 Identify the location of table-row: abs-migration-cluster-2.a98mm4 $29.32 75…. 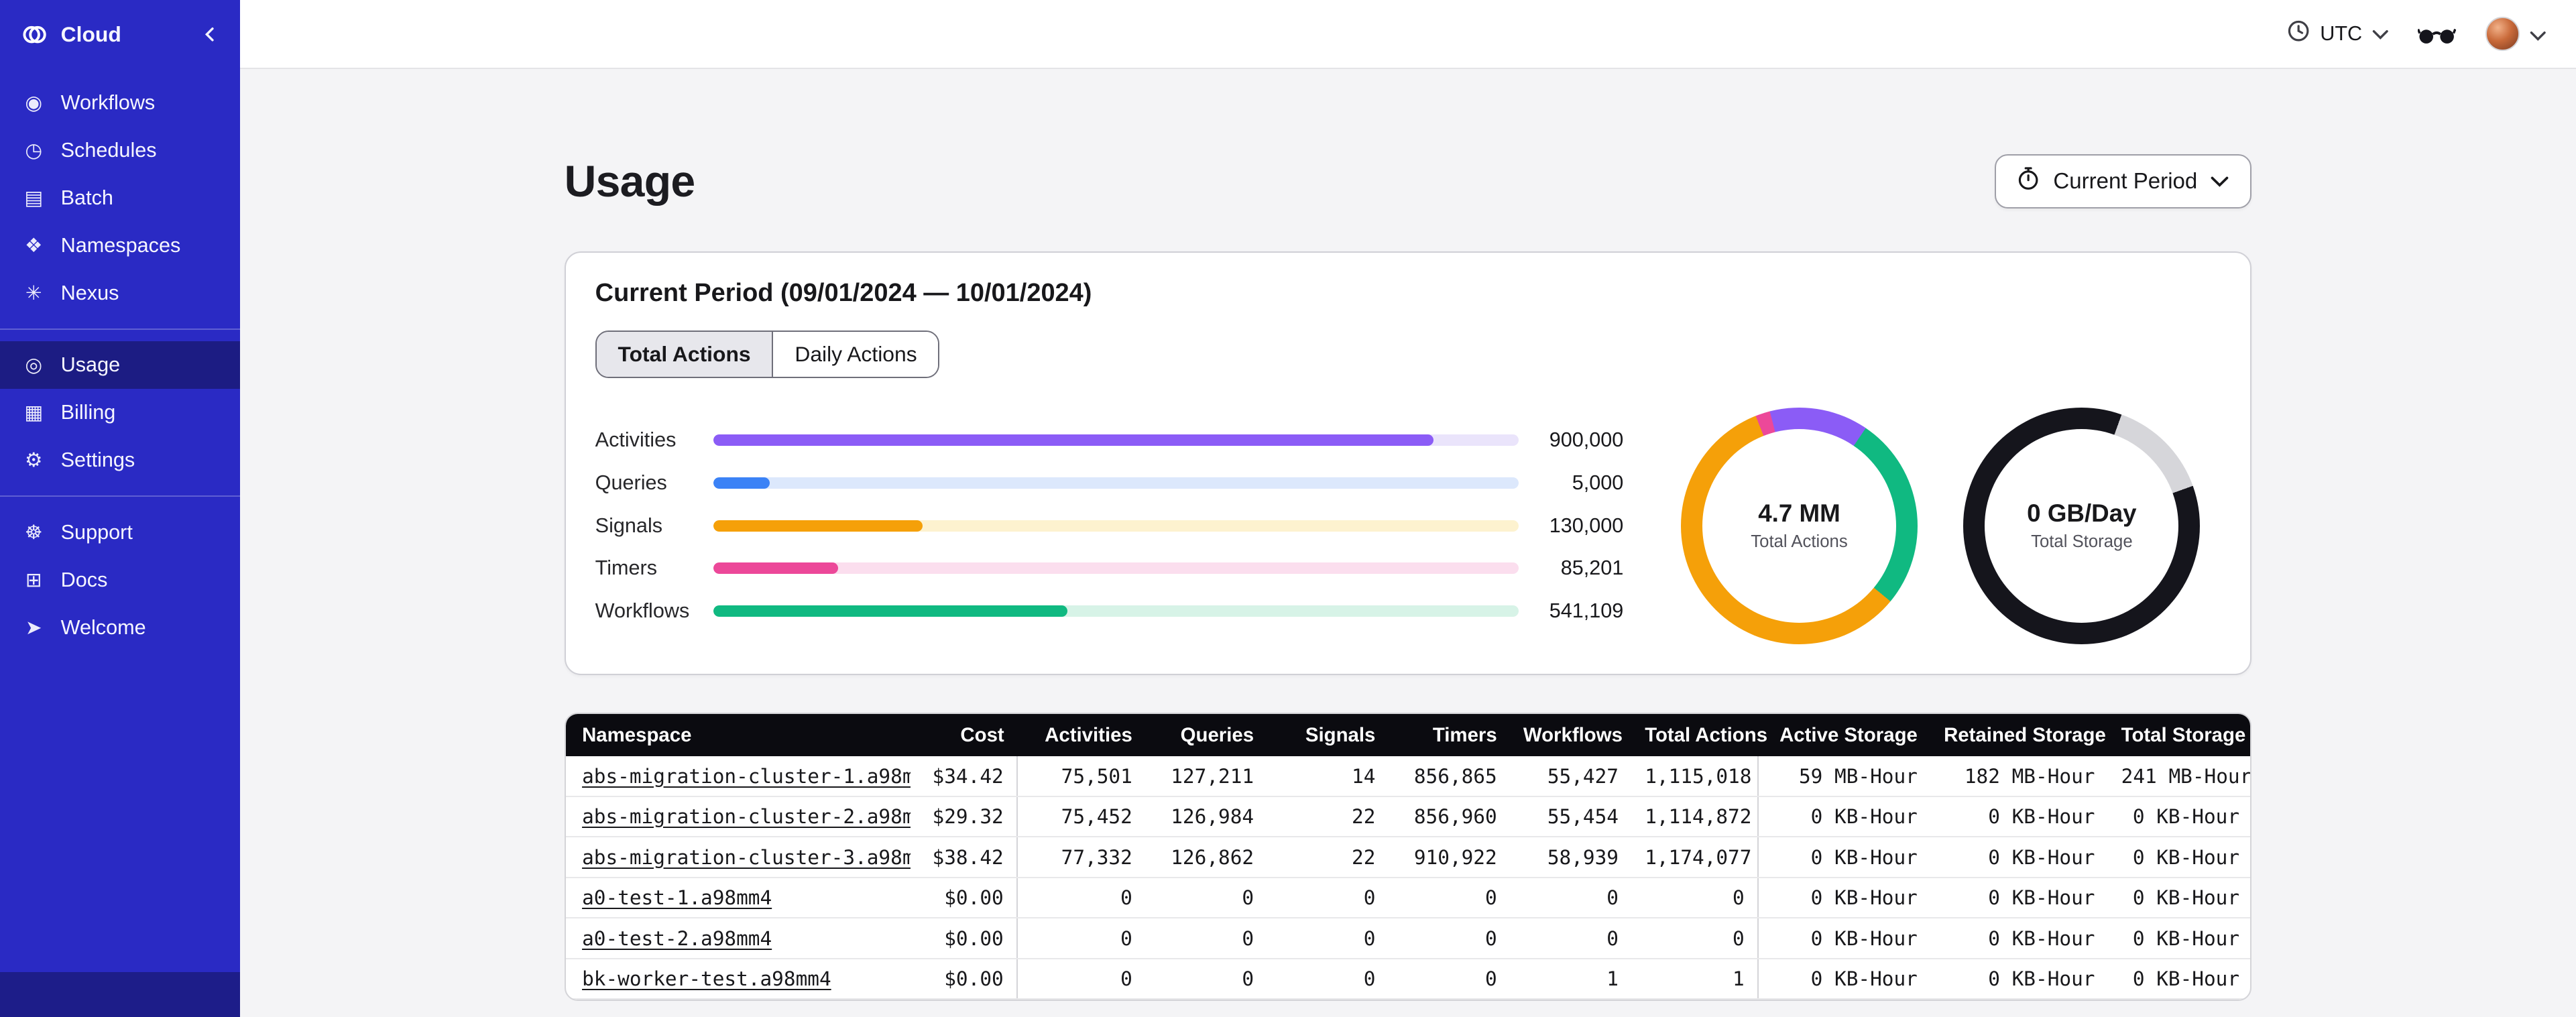
(1407, 817).